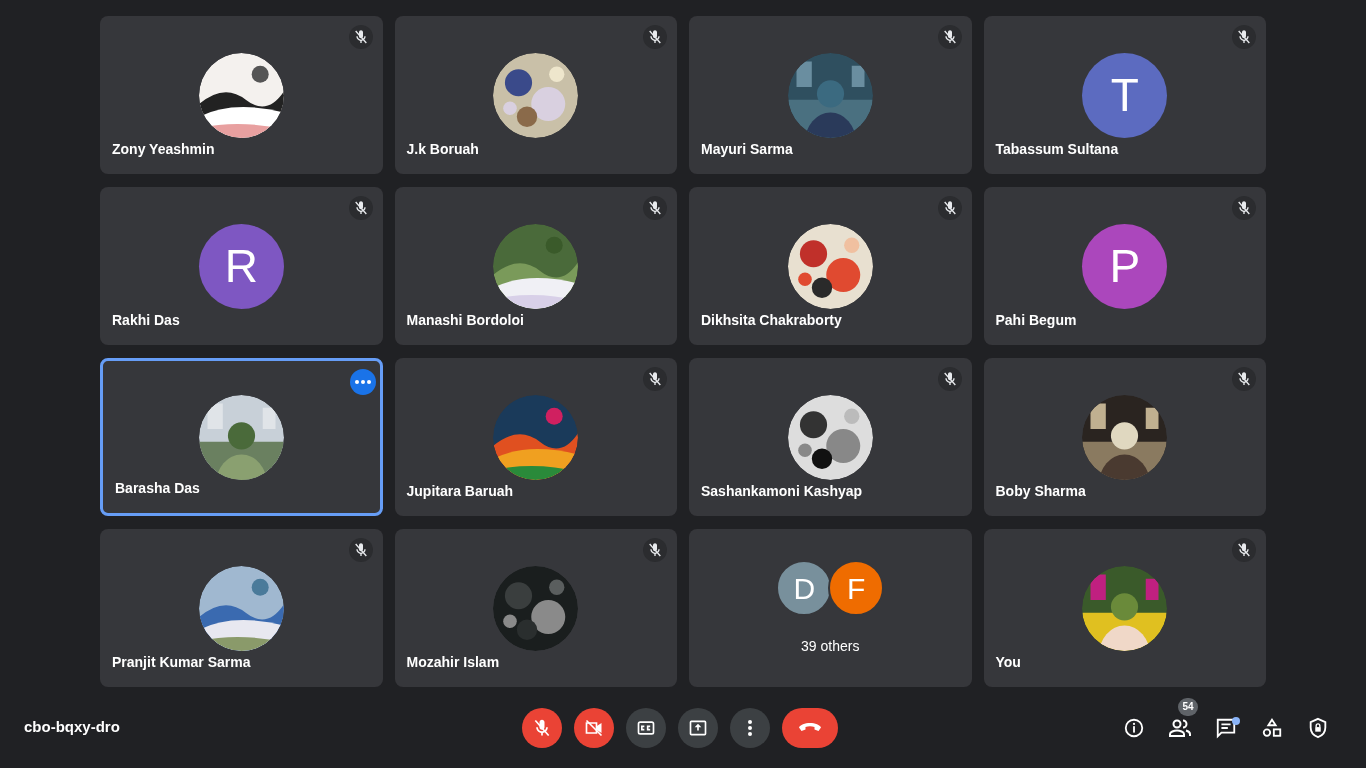  I want to click on camera-off-icon, so click(594, 727).